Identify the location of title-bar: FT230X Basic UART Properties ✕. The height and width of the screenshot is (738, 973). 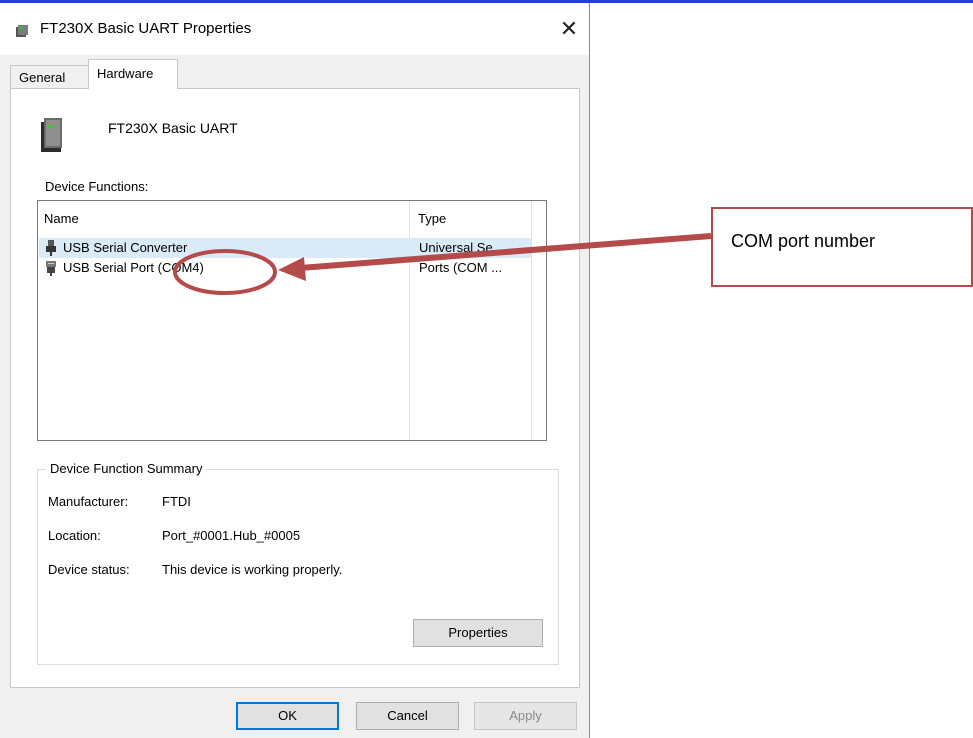
(294, 29).